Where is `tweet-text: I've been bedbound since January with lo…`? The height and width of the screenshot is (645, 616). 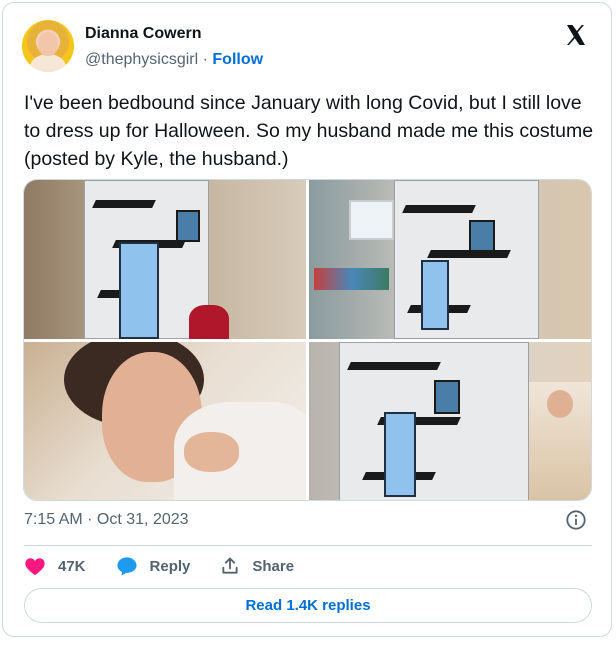
tweet-text: I've been bedbound since January with lo… is located at coordinates (309, 131).